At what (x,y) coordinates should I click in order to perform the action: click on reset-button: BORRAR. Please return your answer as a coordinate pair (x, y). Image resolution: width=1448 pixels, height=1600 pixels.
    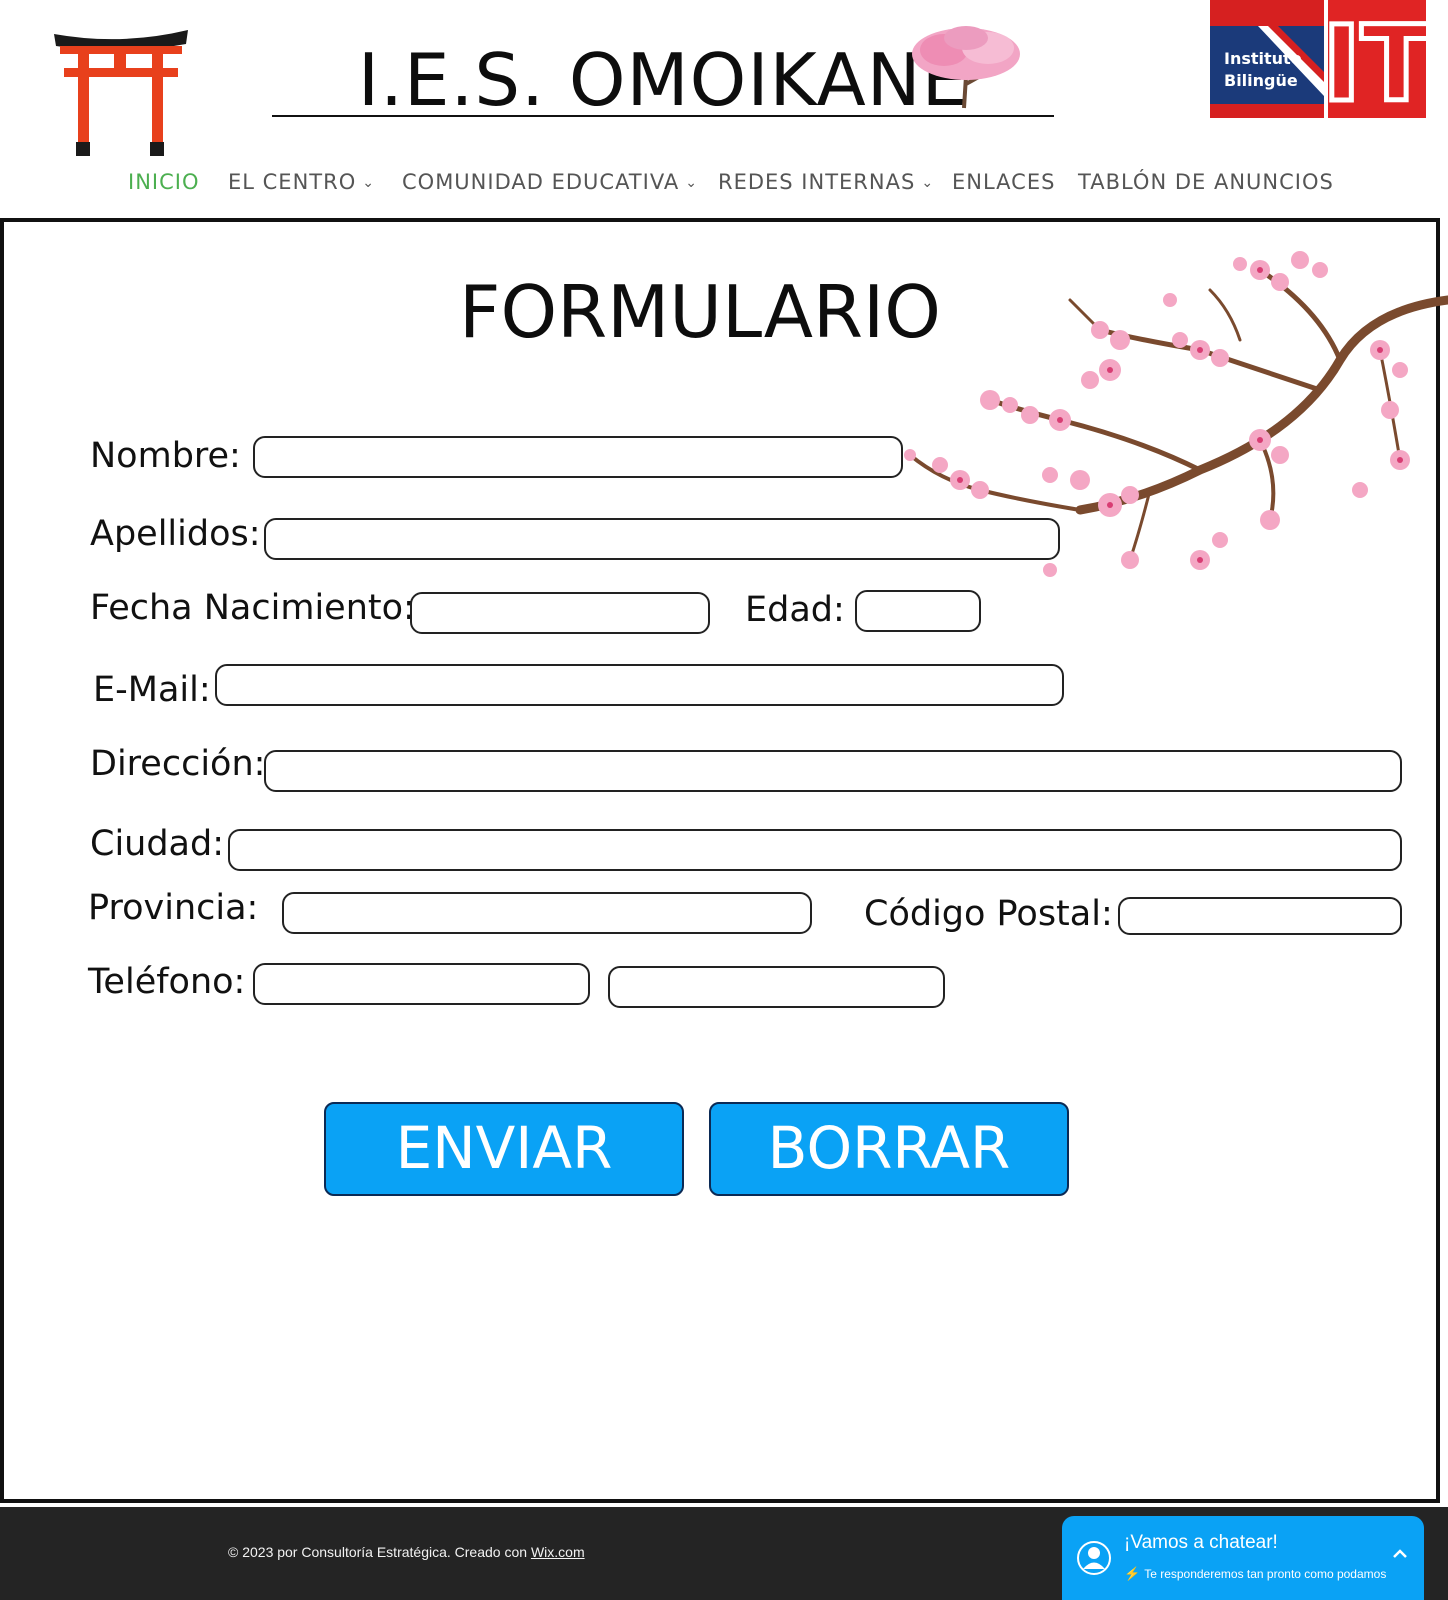
    Looking at the image, I should click on (889, 1149).